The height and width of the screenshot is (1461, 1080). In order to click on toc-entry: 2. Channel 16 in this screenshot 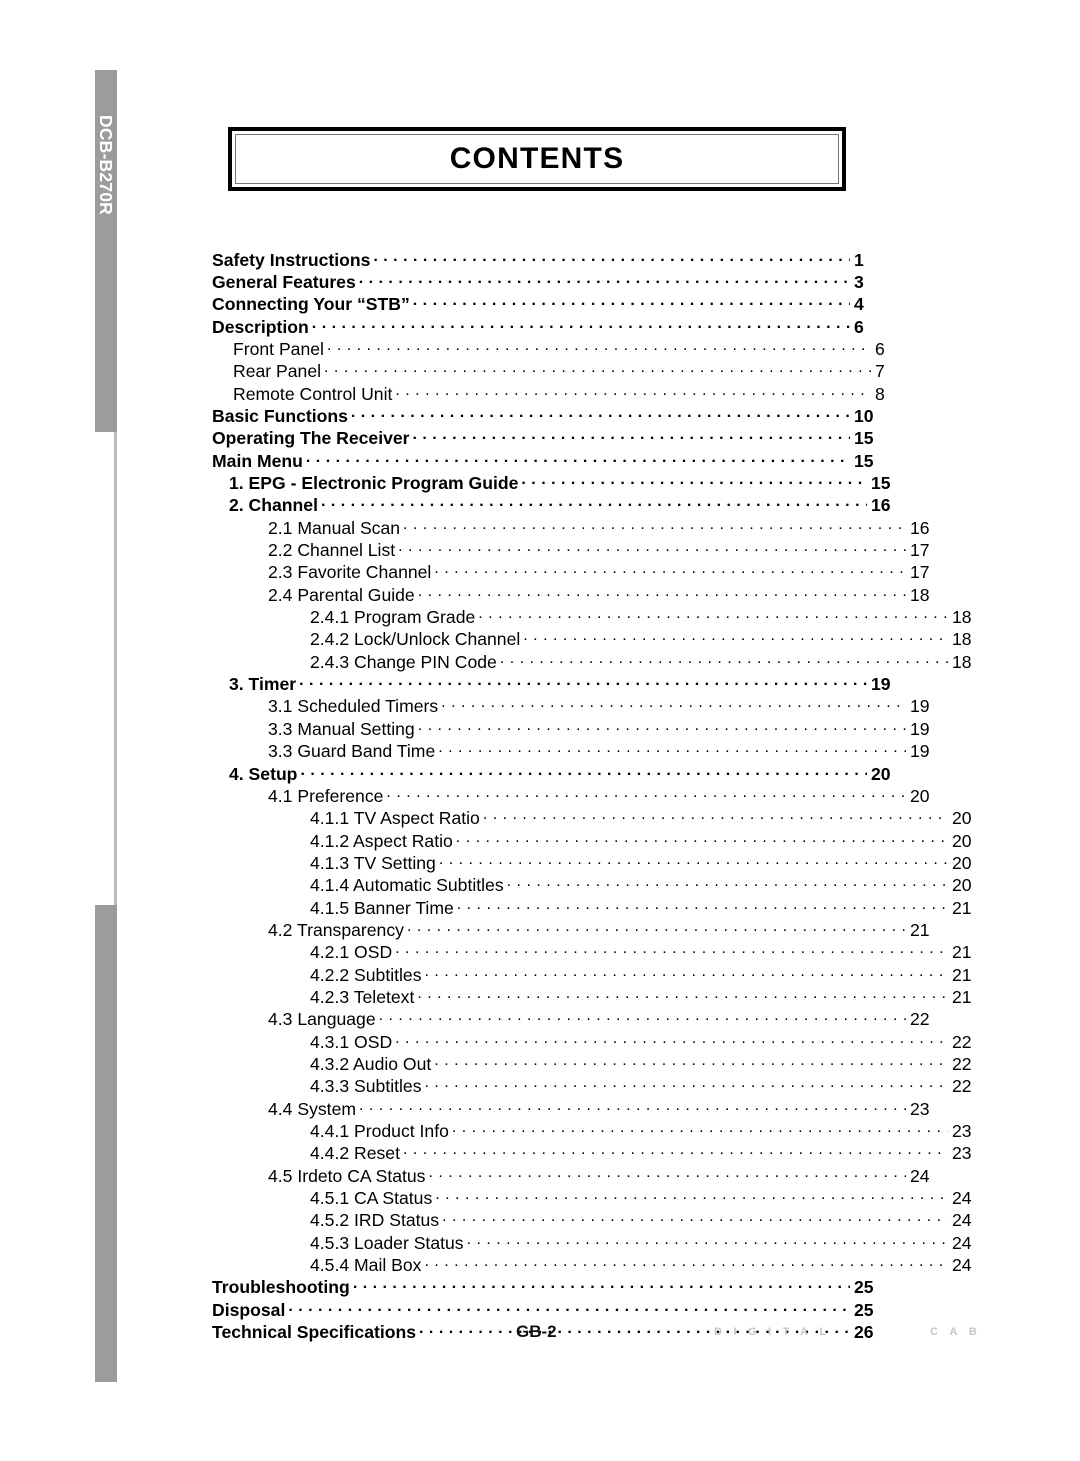, I will do `click(556, 505)`.